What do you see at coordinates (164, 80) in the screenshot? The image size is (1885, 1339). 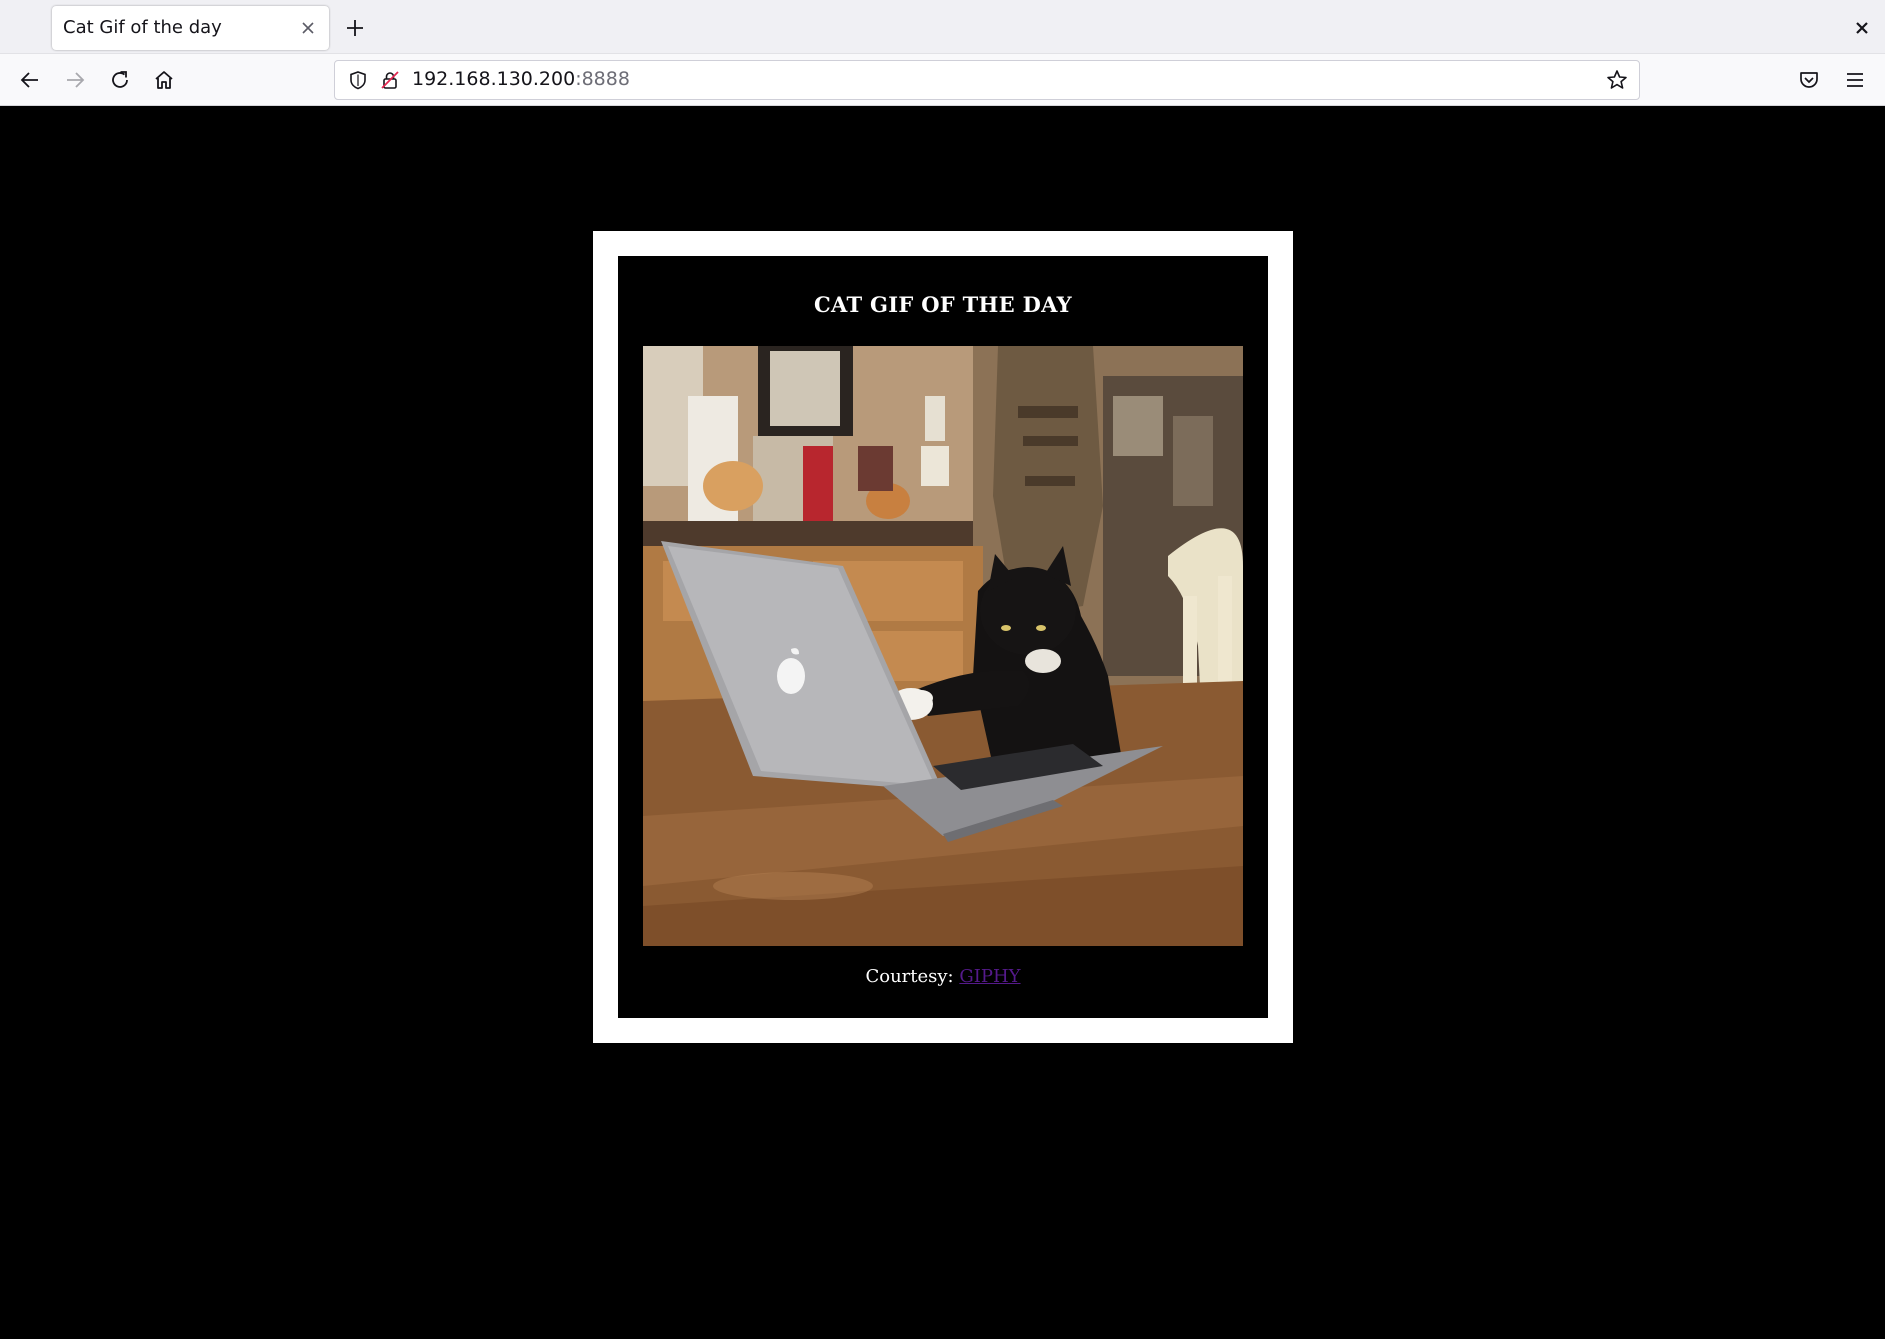 I see `home-icon` at bounding box center [164, 80].